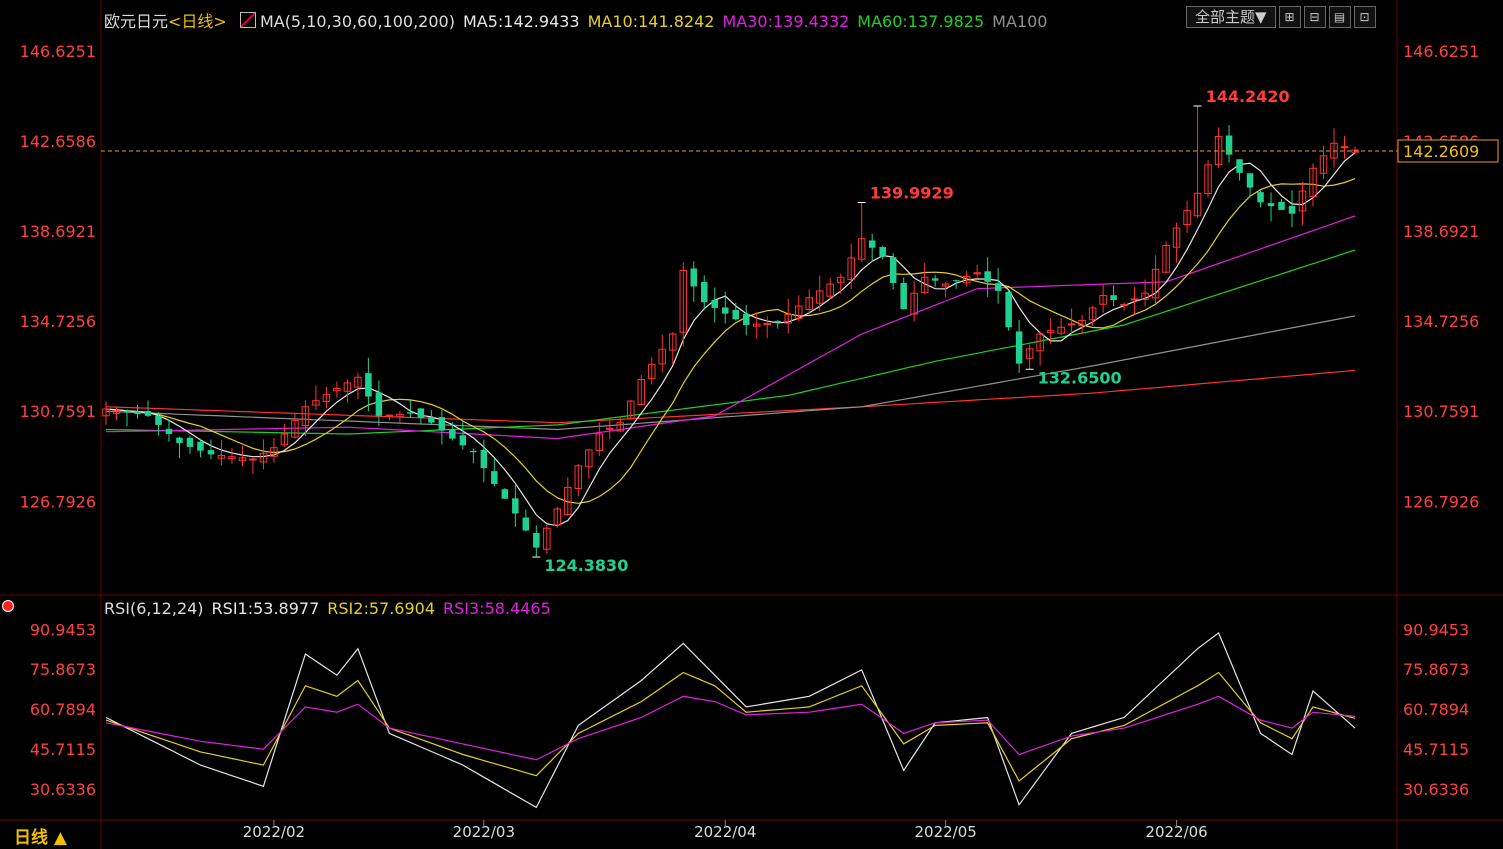 The width and height of the screenshot is (1503, 849). I want to click on ma-spec: MA(5,10,30,60,100,200), so click(357, 21).